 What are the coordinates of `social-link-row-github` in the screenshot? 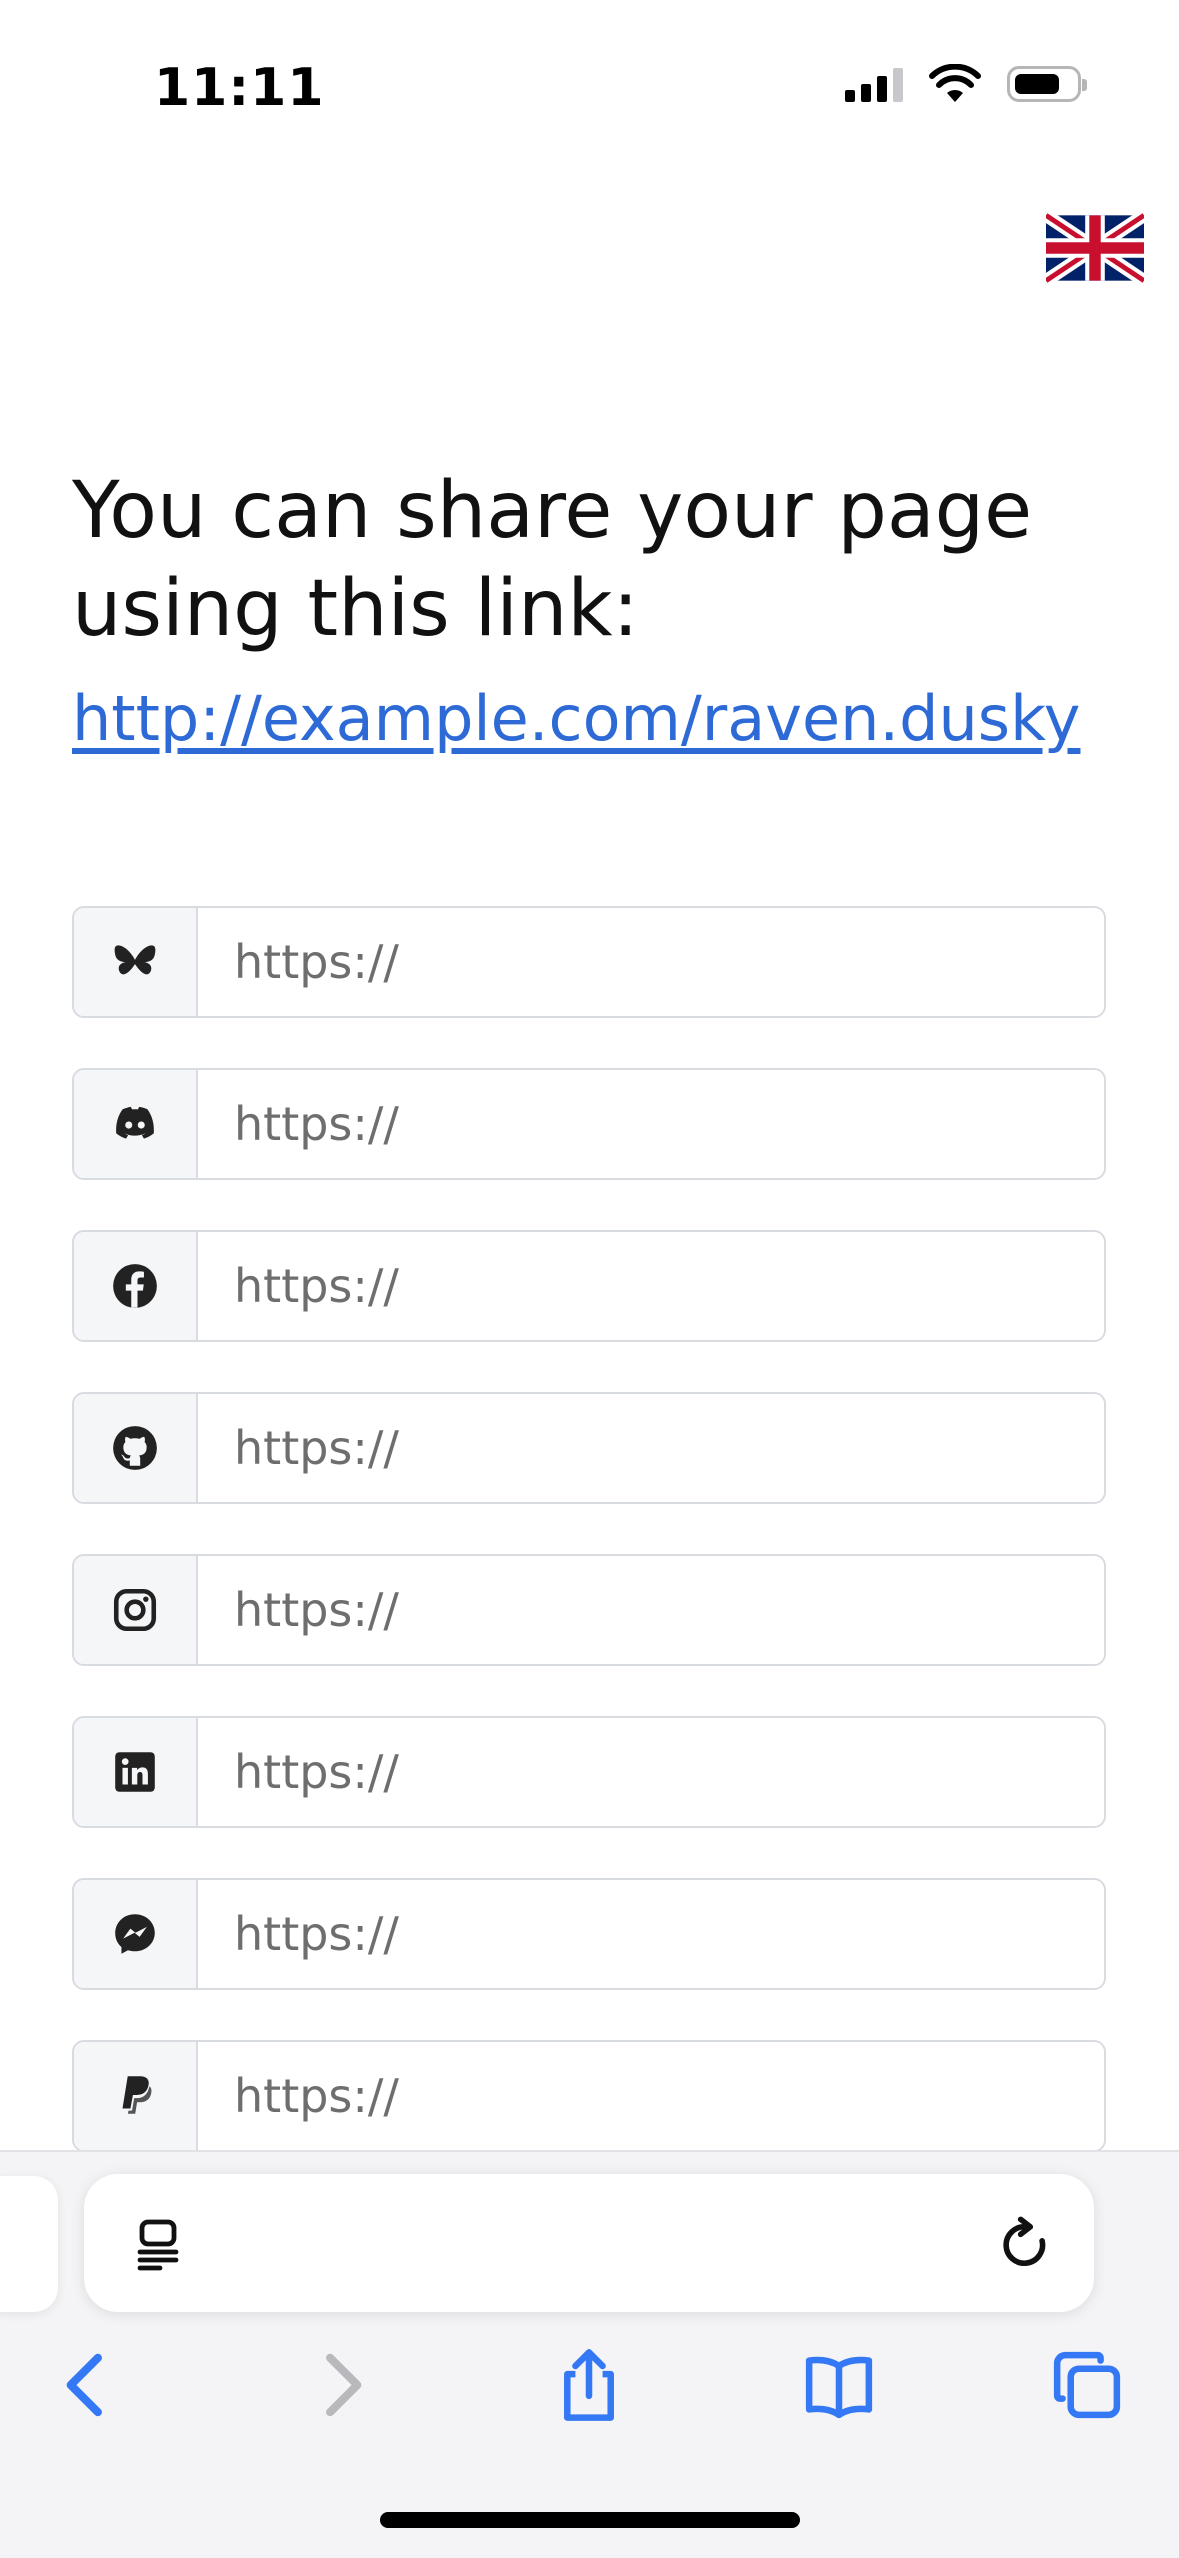 It's located at (589, 1448).